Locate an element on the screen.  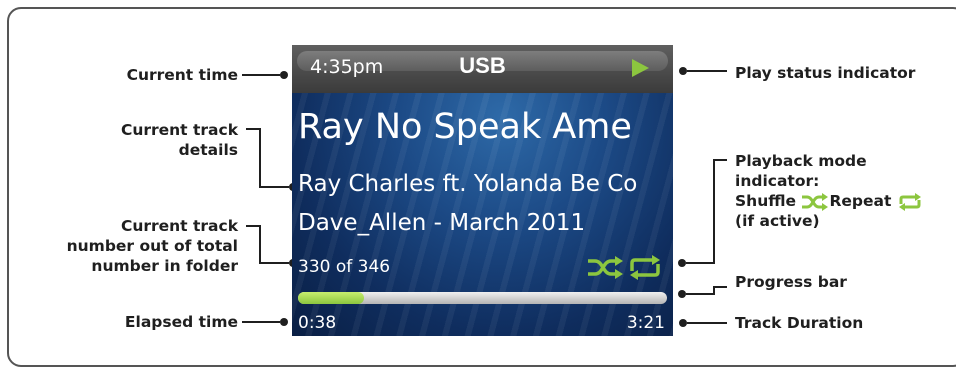
label-playback-mode-line1: Playback mode is located at coordinates (801, 161).